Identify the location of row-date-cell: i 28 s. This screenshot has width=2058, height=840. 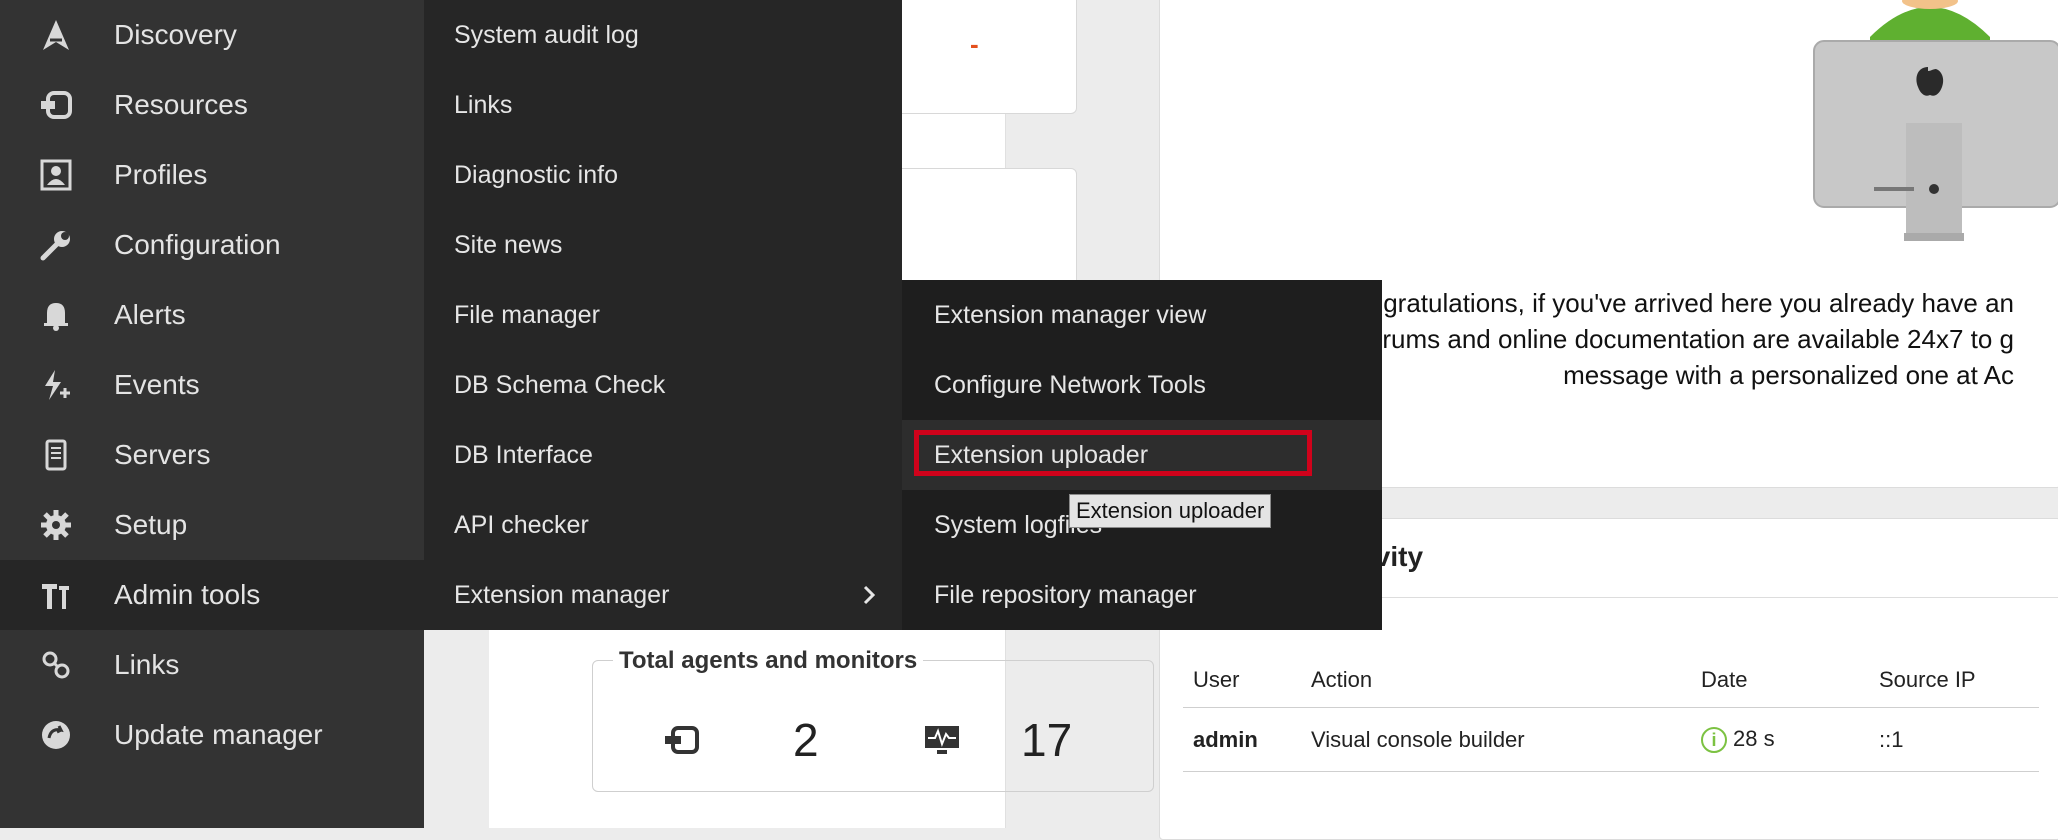
(1780, 740).